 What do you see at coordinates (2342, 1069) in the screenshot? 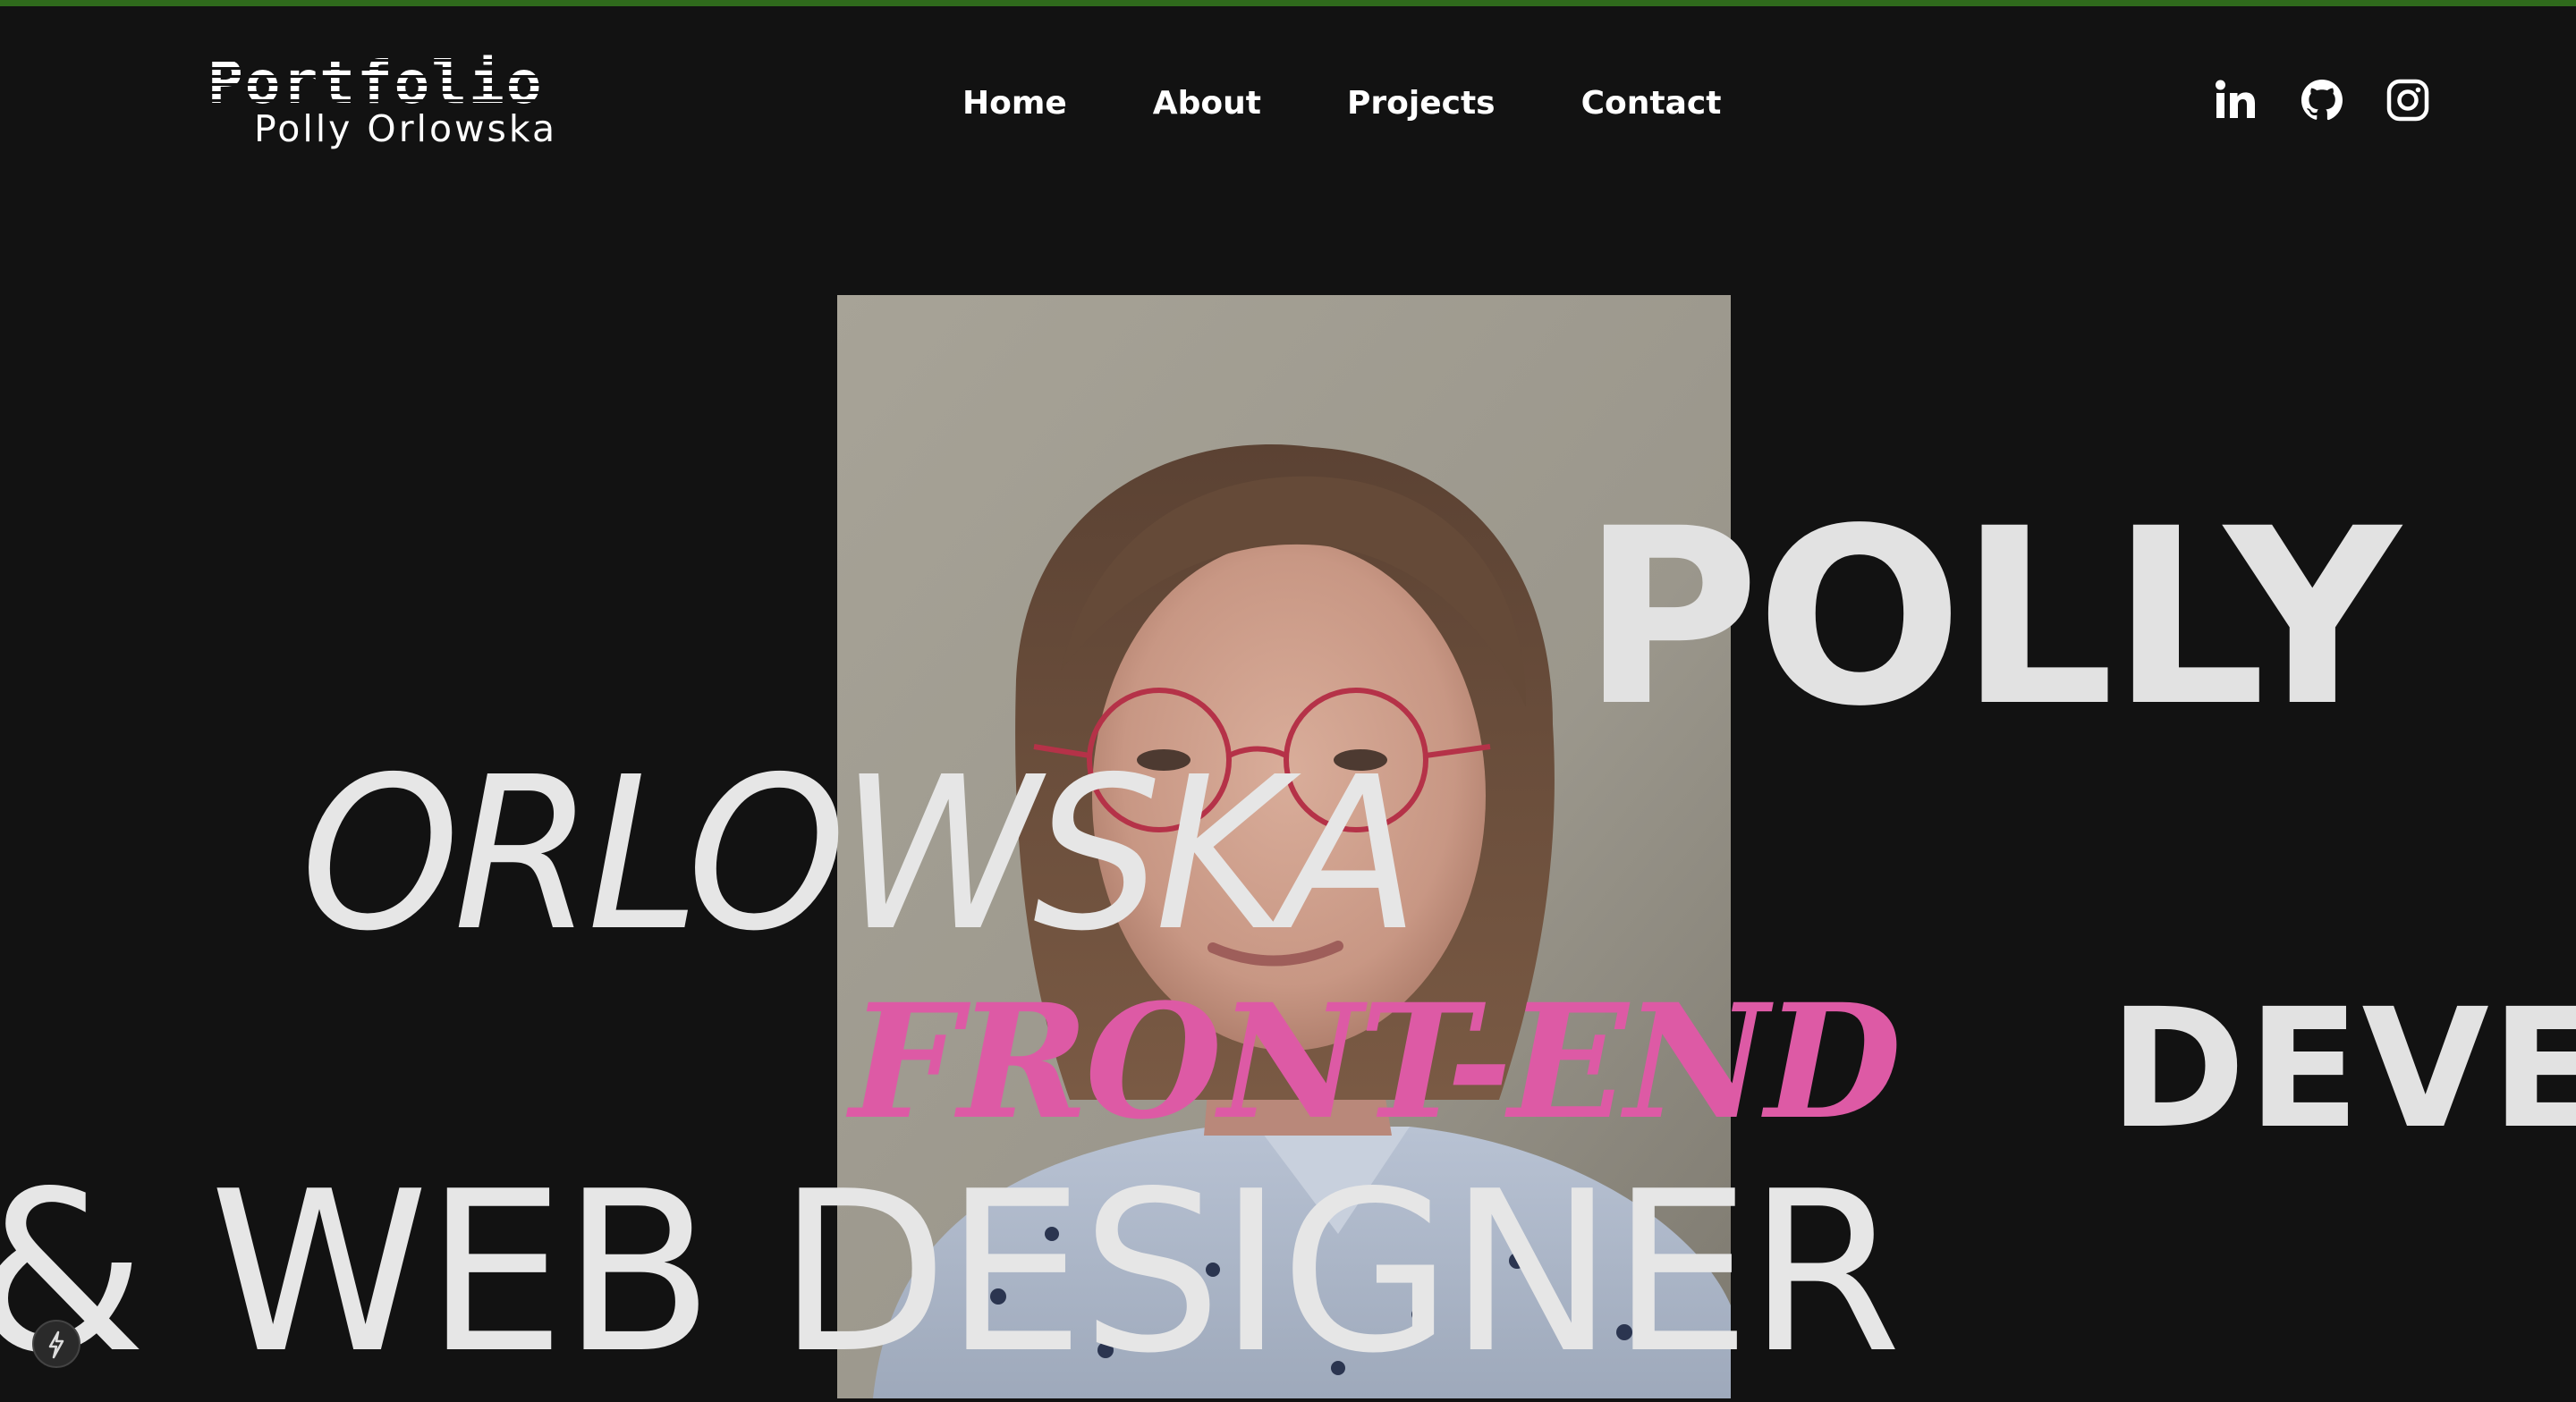
I see `hero-role-rest: DEVE` at bounding box center [2342, 1069].